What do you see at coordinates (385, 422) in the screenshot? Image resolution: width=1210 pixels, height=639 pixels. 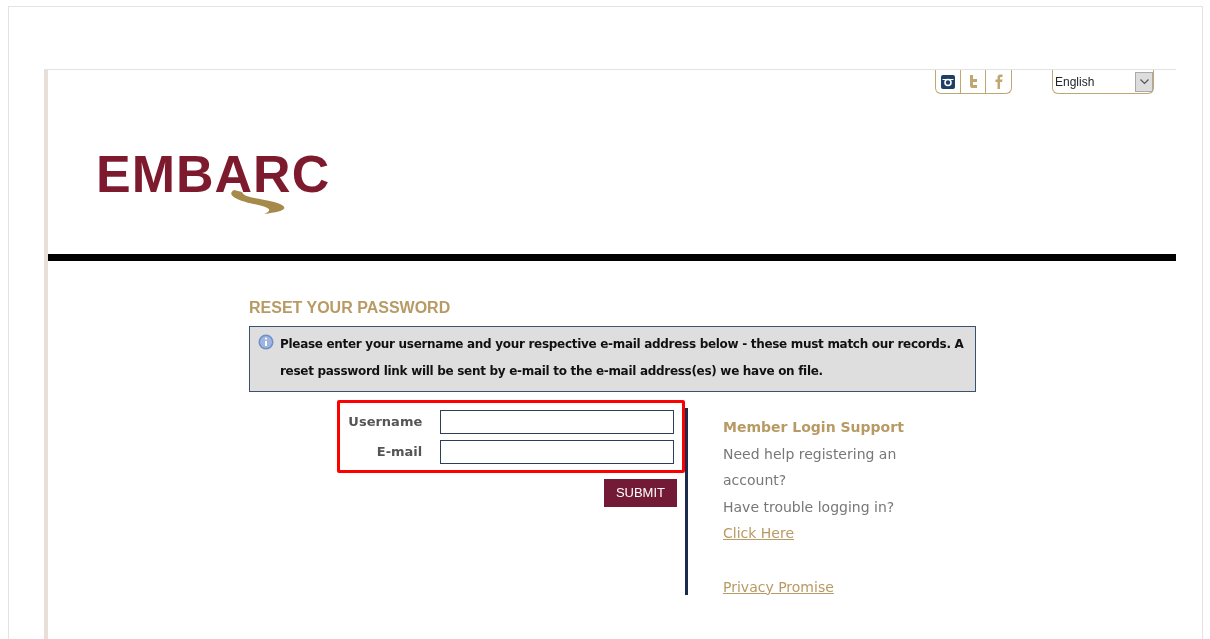 I see `field-label: Username` at bounding box center [385, 422].